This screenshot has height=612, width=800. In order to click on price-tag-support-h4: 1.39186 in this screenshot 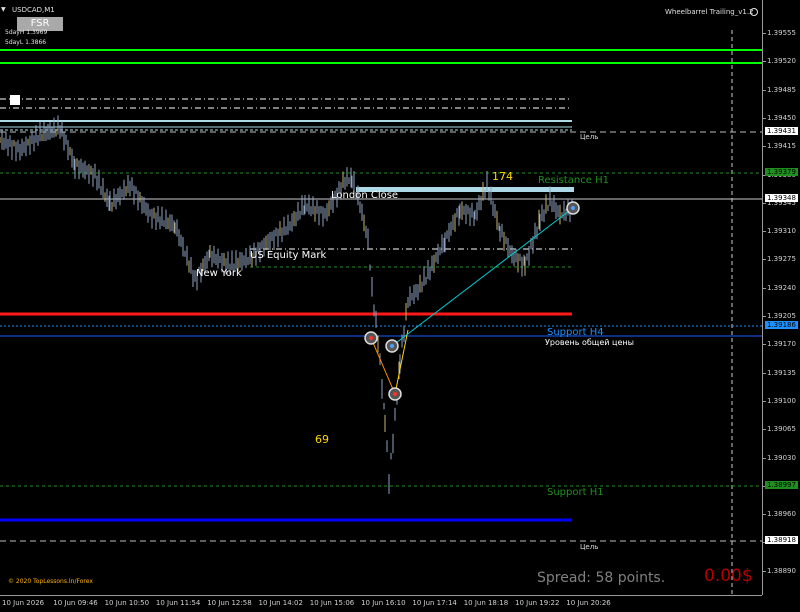, I will do `click(781, 325)`.